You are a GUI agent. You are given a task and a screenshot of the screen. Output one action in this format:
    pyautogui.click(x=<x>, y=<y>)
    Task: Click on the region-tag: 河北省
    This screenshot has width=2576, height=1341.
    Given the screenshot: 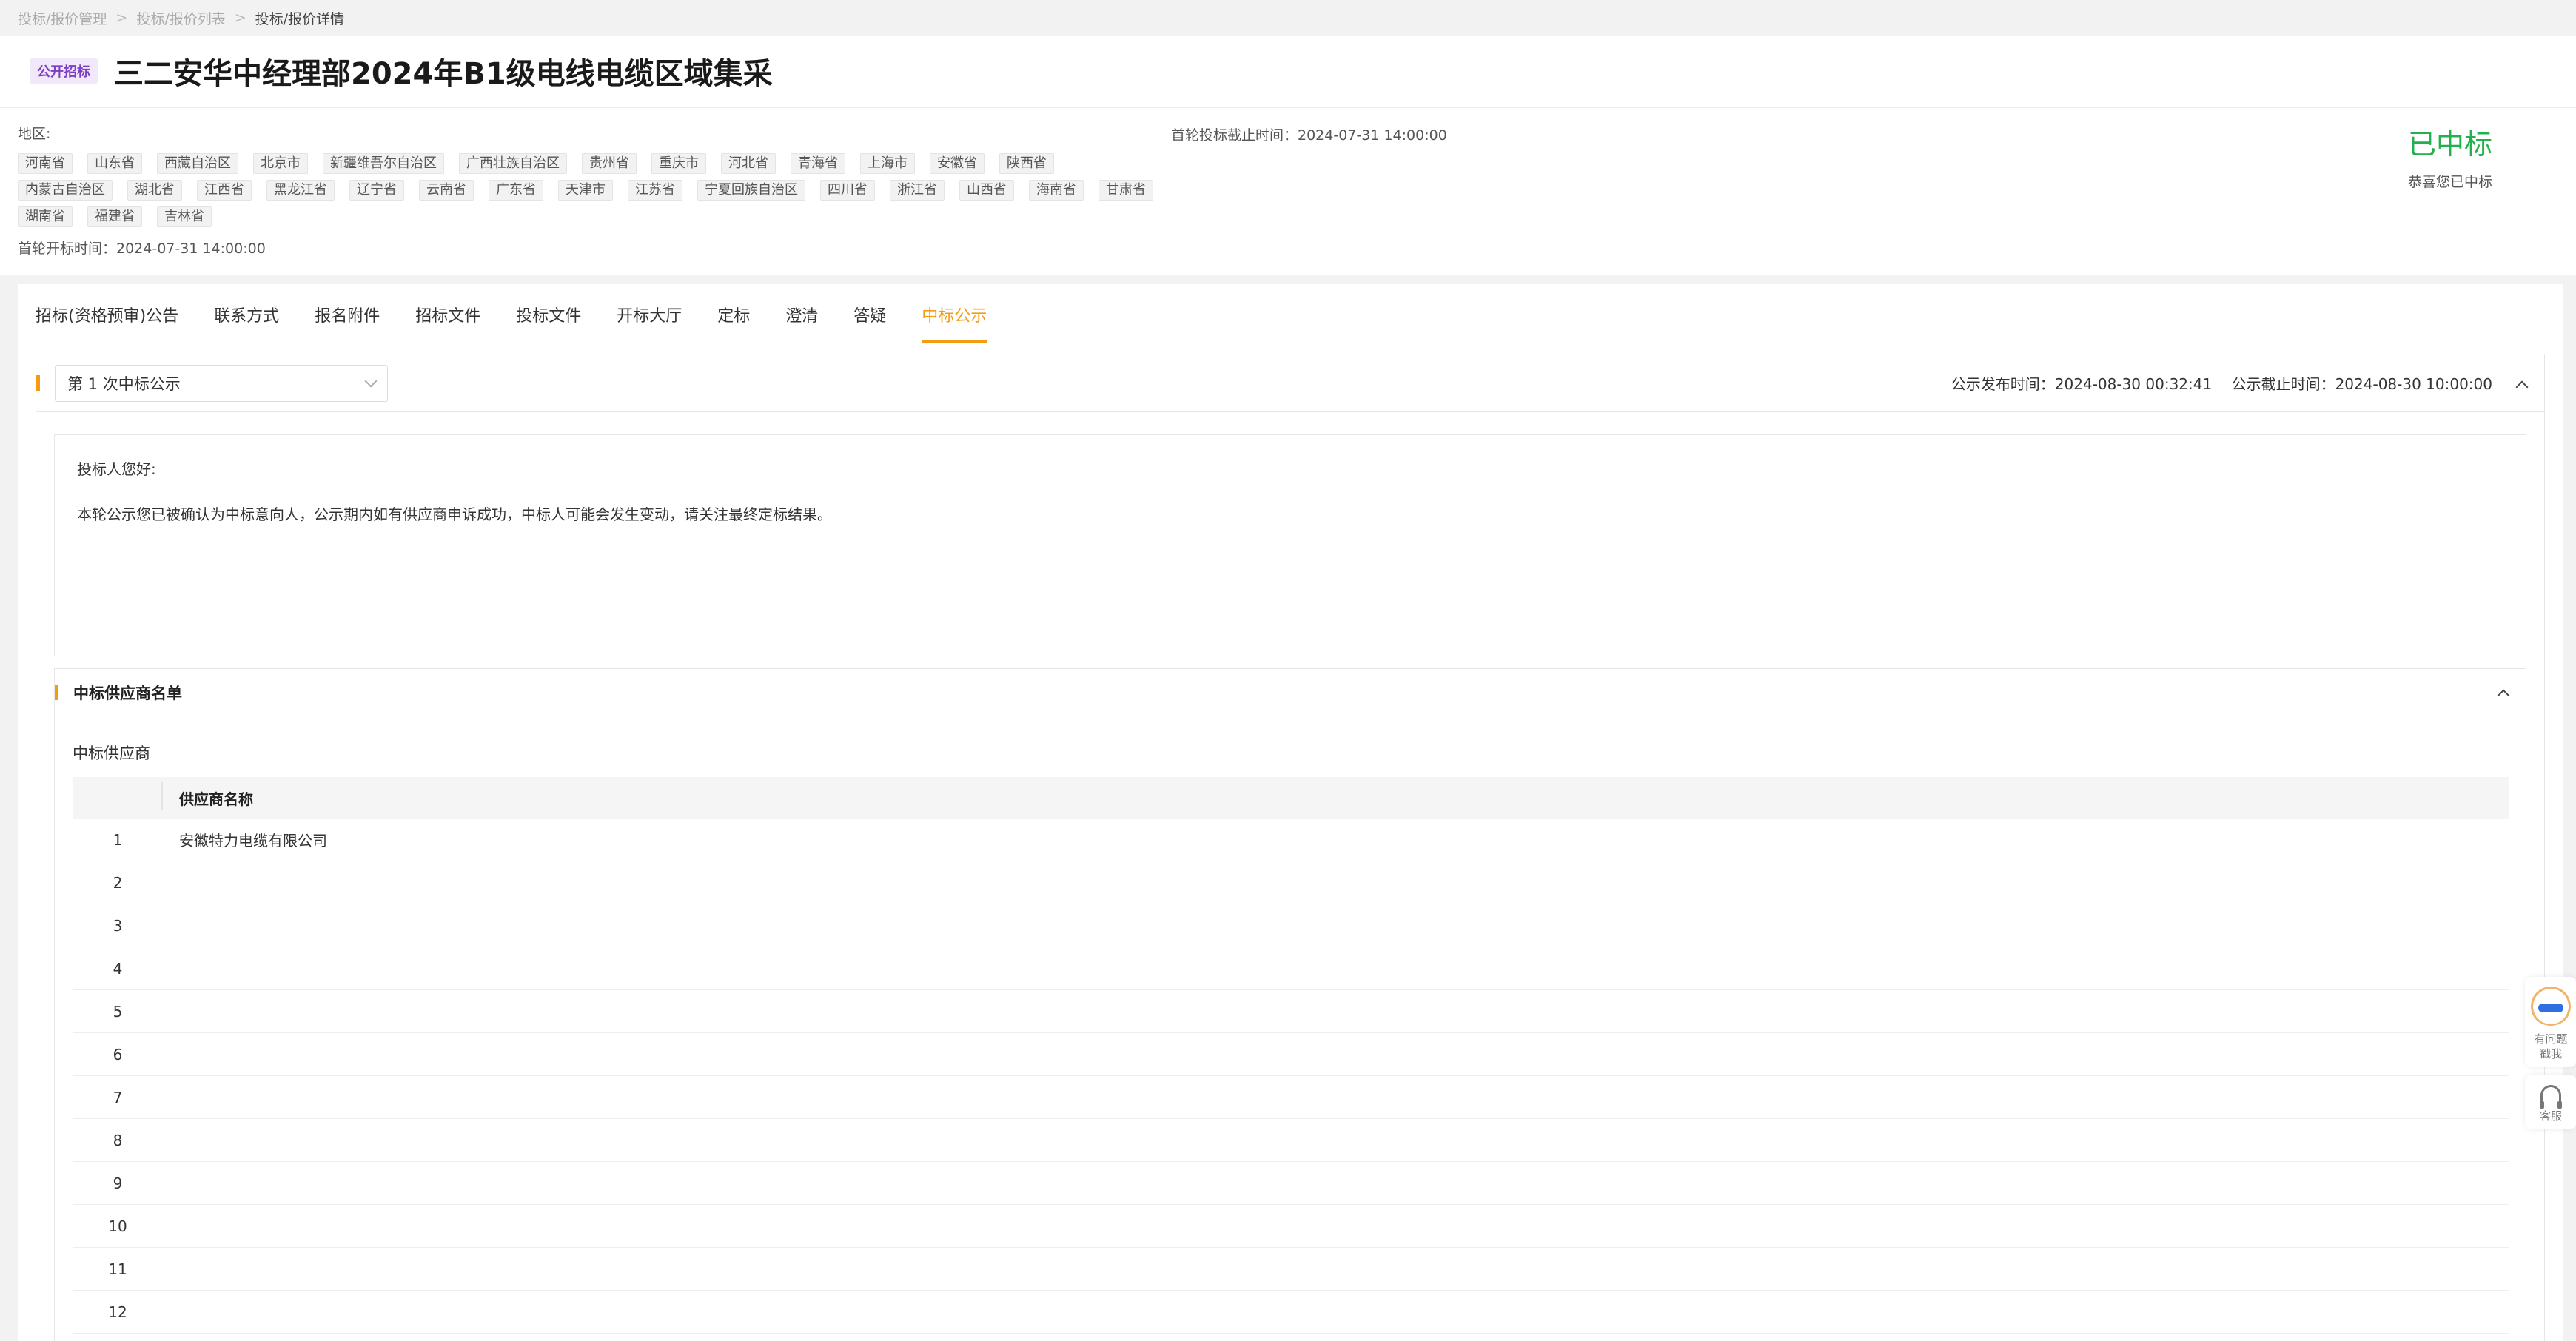 What is the action you would take?
    pyautogui.click(x=748, y=163)
    